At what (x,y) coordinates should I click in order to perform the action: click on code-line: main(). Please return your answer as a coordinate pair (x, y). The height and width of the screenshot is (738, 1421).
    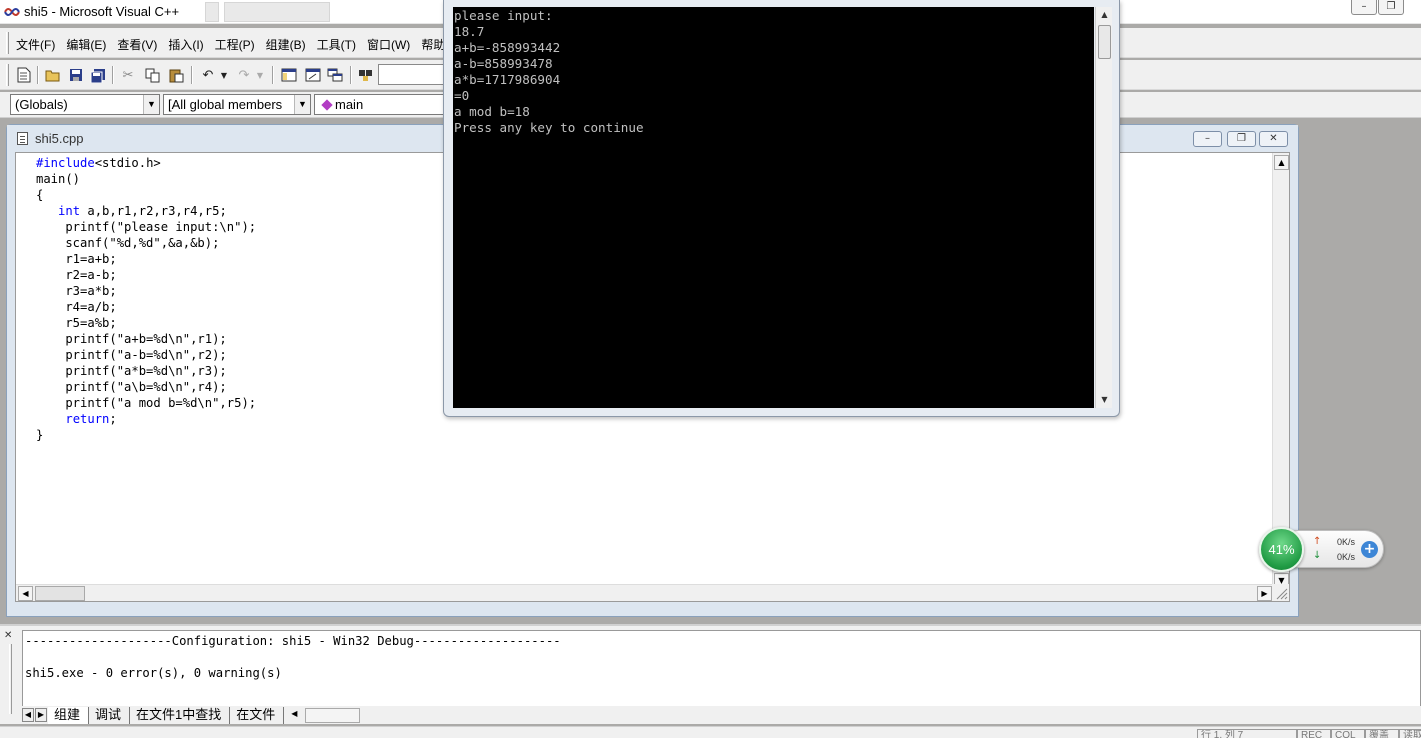
    Looking at the image, I should click on (146, 179).